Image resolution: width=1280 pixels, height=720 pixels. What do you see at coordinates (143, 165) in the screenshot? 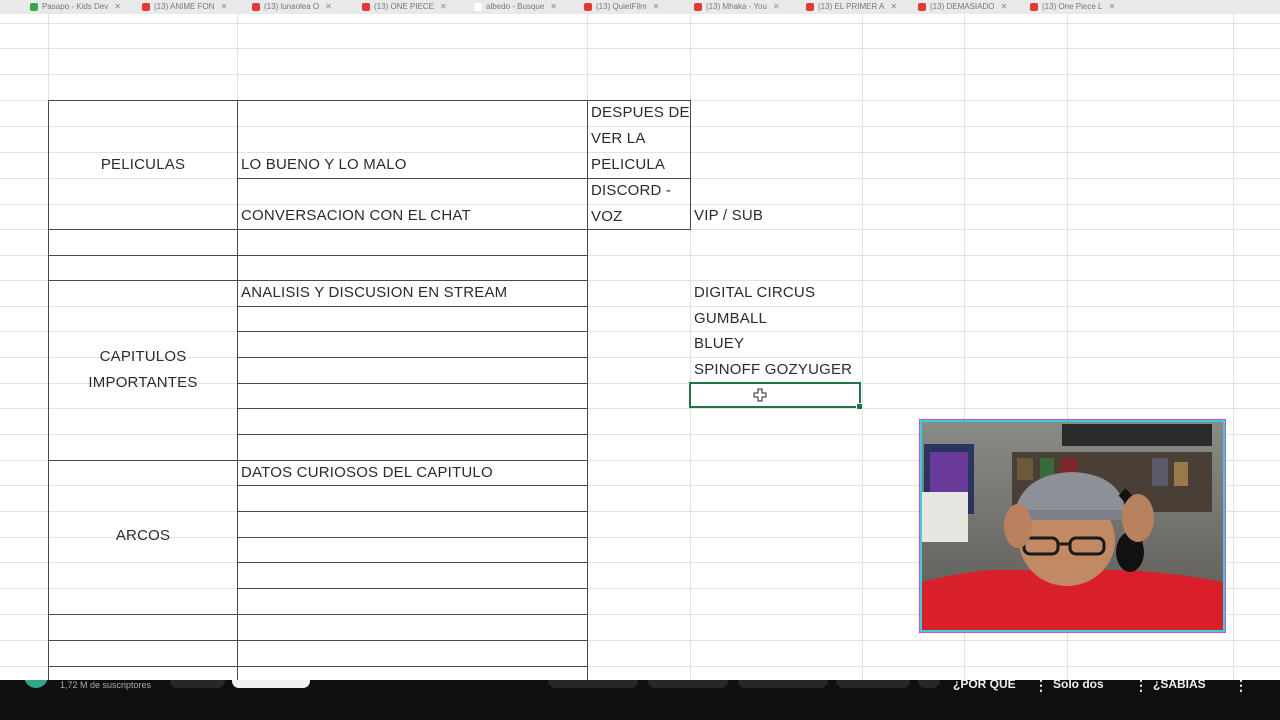
I see `cell-peliculas: PELICULAS` at bounding box center [143, 165].